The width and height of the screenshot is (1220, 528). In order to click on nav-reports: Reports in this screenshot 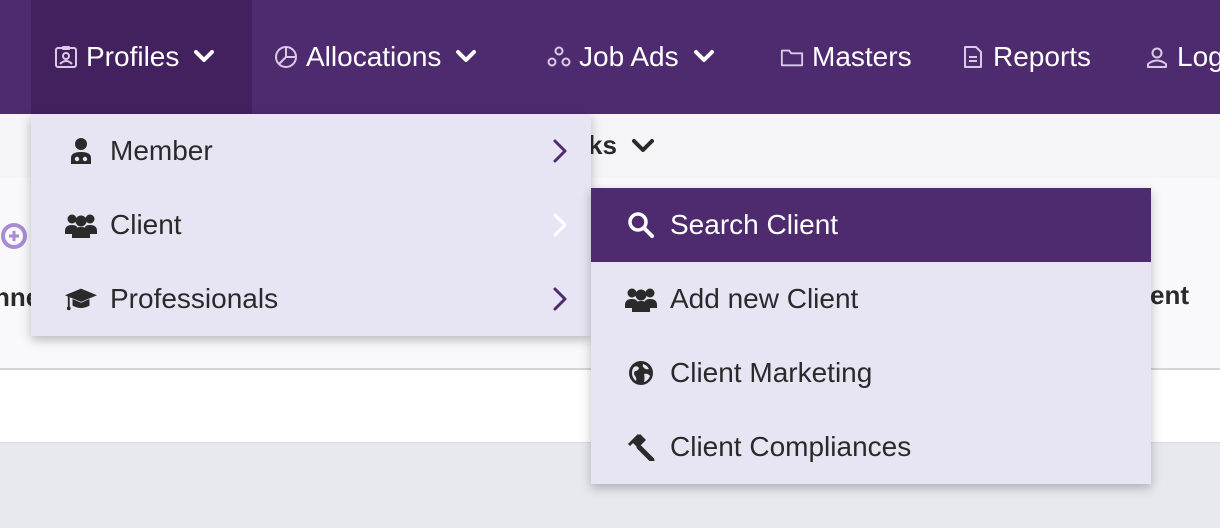, I will do `click(1026, 57)`.